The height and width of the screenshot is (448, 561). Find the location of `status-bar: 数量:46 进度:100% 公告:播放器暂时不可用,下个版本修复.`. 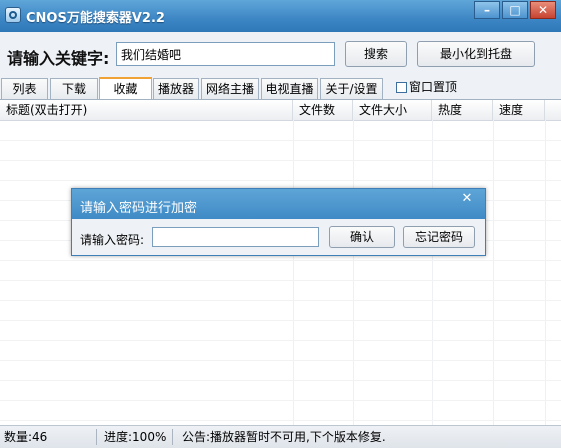

status-bar: 数量:46 进度:100% 公告:播放器暂时不可用,下个版本修复. is located at coordinates (280, 436).